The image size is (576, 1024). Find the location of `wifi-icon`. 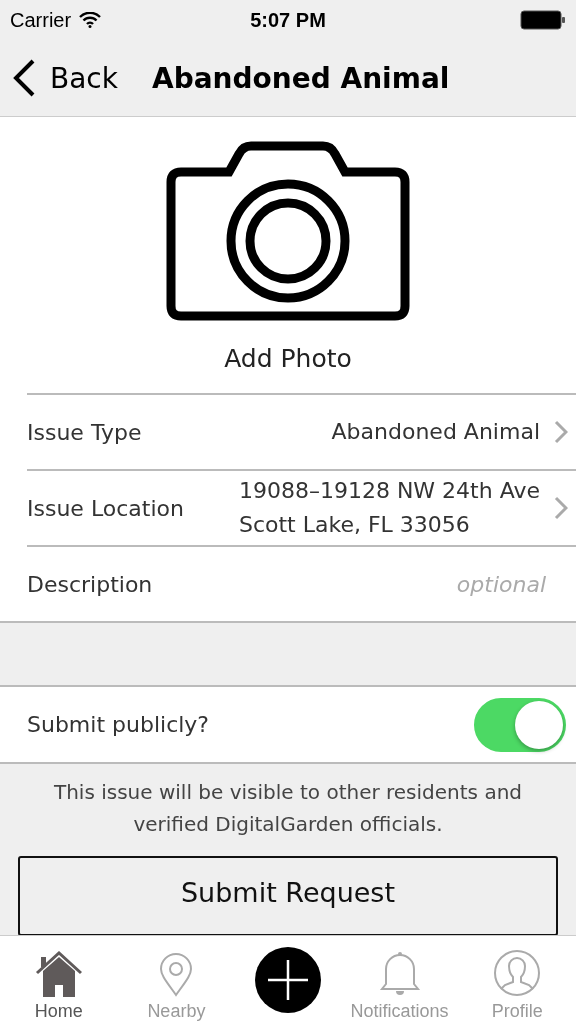

wifi-icon is located at coordinates (90, 20).